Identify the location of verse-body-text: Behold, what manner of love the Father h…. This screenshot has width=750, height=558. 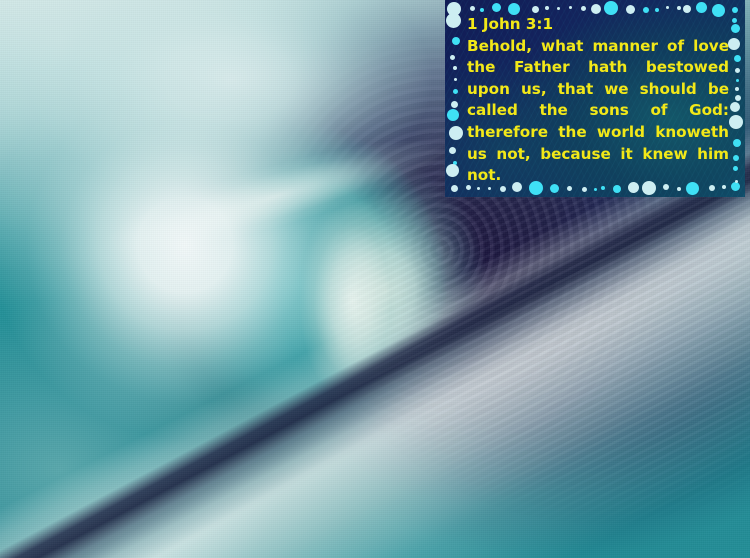
(598, 110).